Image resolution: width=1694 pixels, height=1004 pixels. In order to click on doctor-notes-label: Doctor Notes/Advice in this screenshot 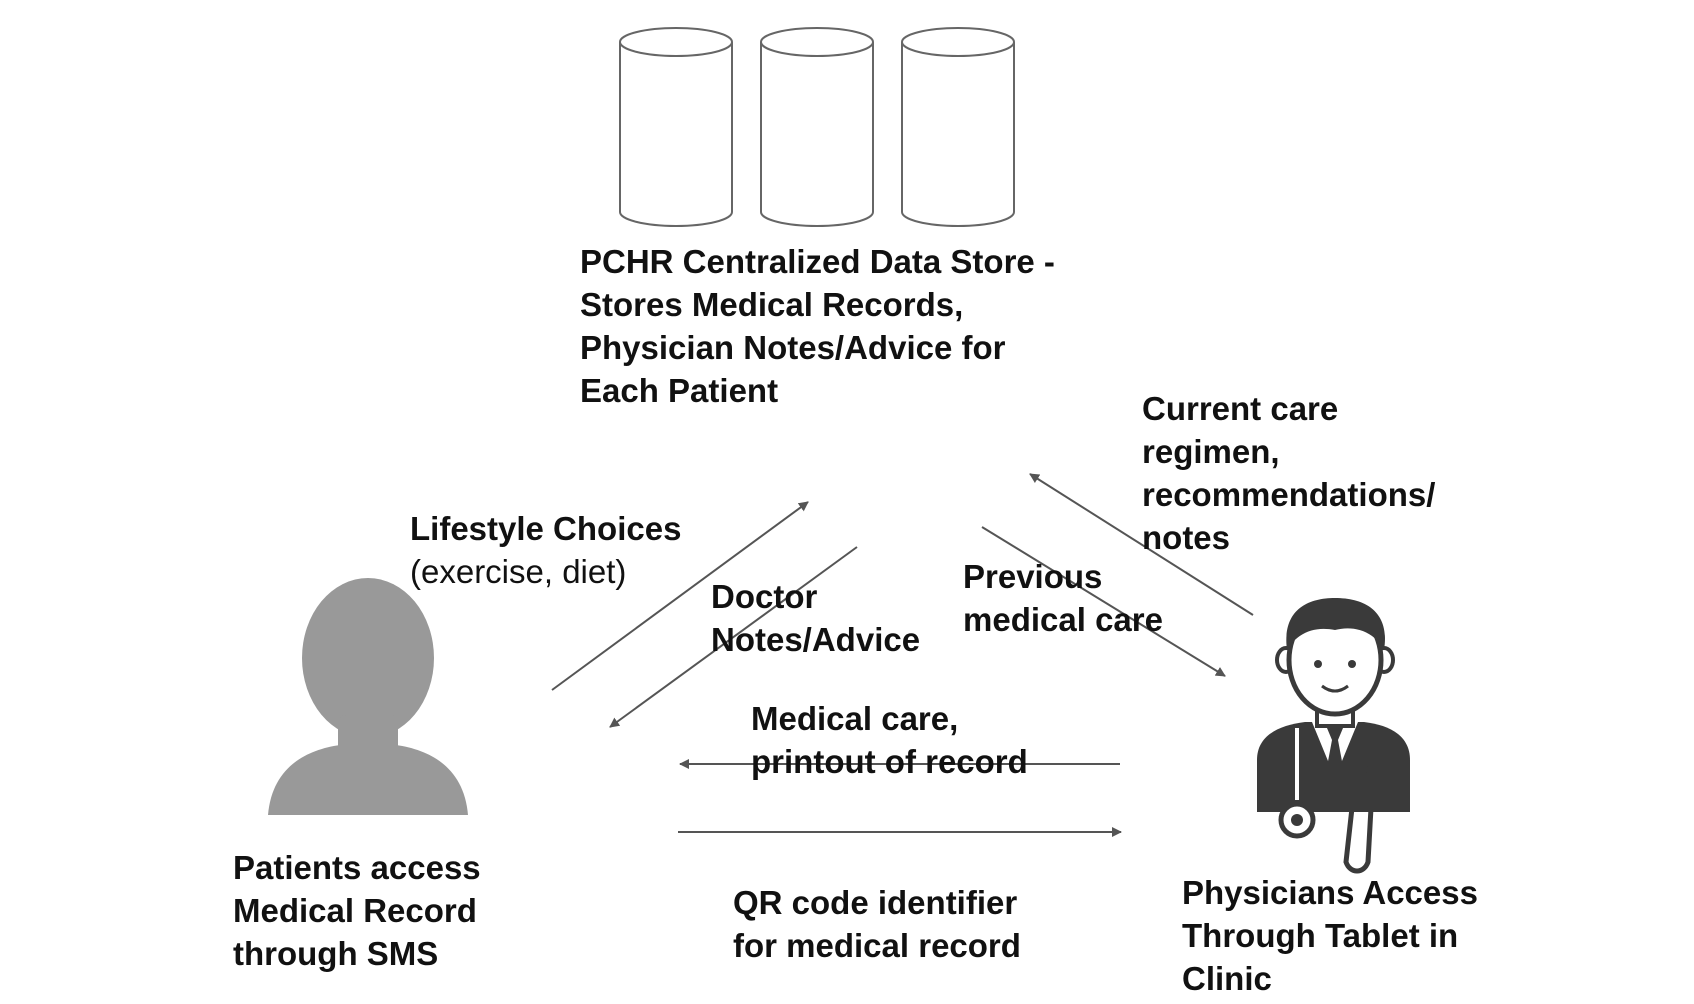, I will do `click(815, 618)`.